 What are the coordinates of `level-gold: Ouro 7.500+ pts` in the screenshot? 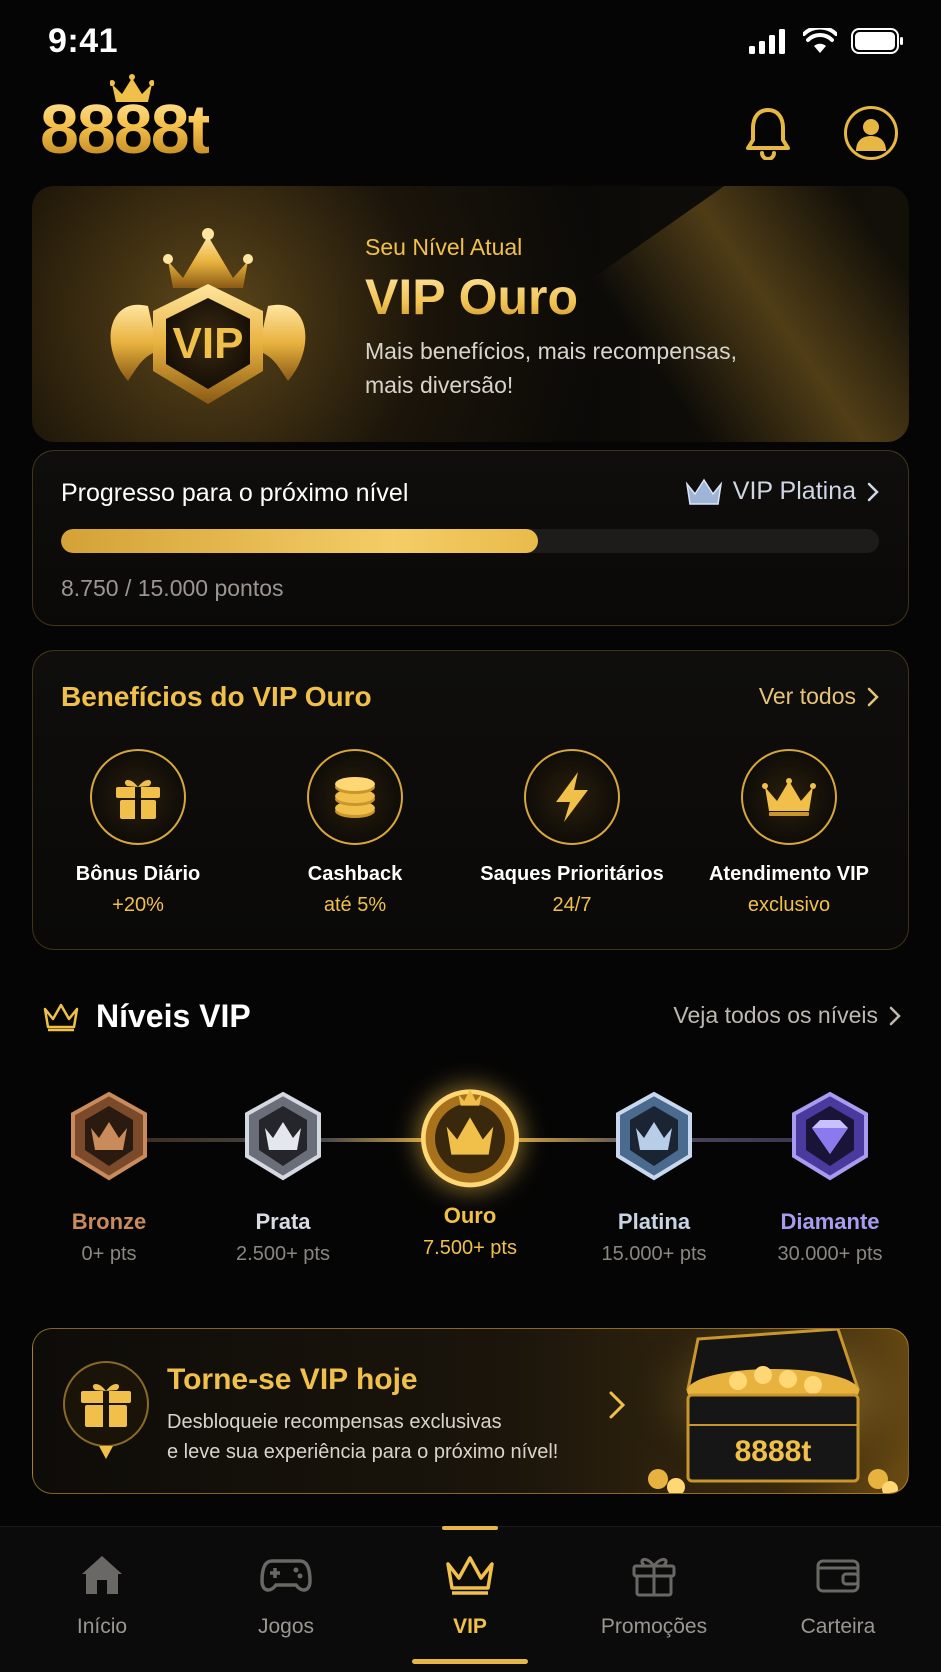 It's located at (470, 1170).